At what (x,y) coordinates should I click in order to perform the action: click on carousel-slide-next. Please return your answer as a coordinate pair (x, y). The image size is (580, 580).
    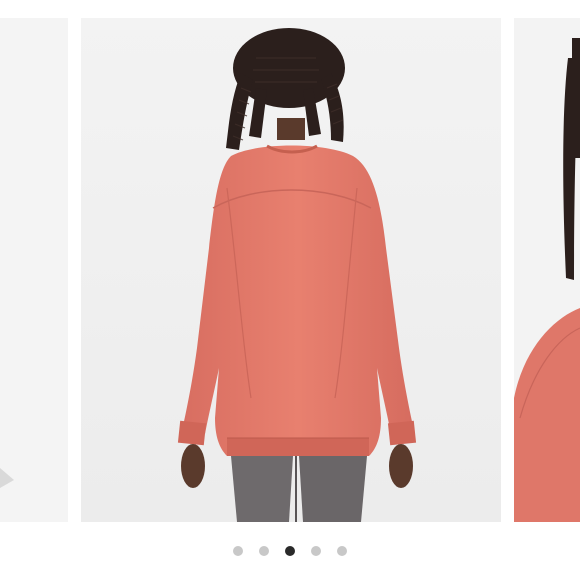
    Looking at the image, I should click on (547, 270).